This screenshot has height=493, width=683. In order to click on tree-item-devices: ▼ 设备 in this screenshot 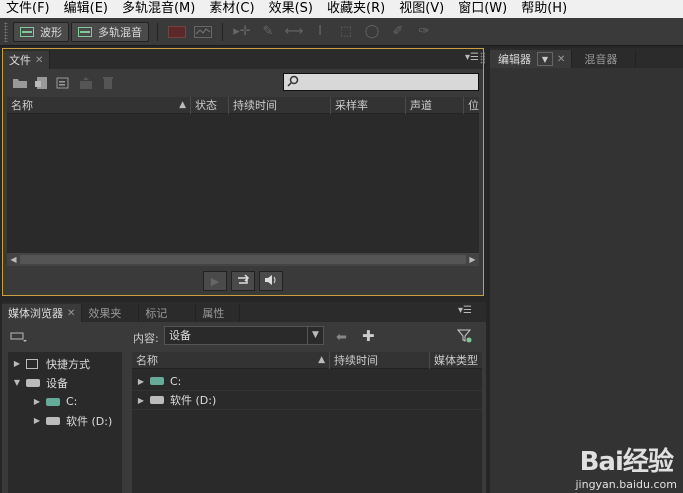, I will do `click(65, 382)`.